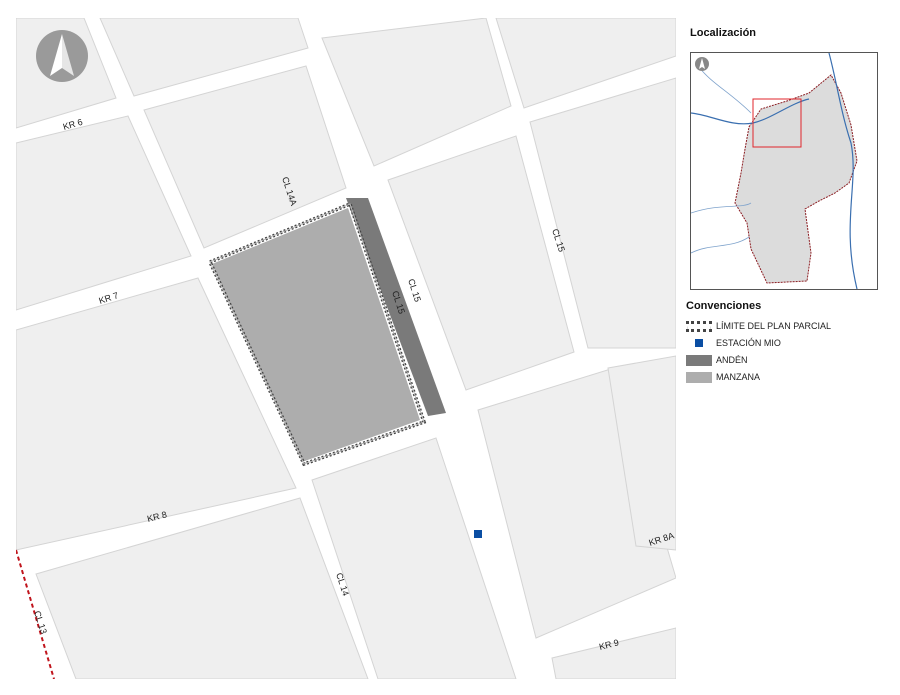 This screenshot has width=900, height=695. Describe the element at coordinates (774, 171) in the screenshot. I see `inset-map-canvas` at that location.